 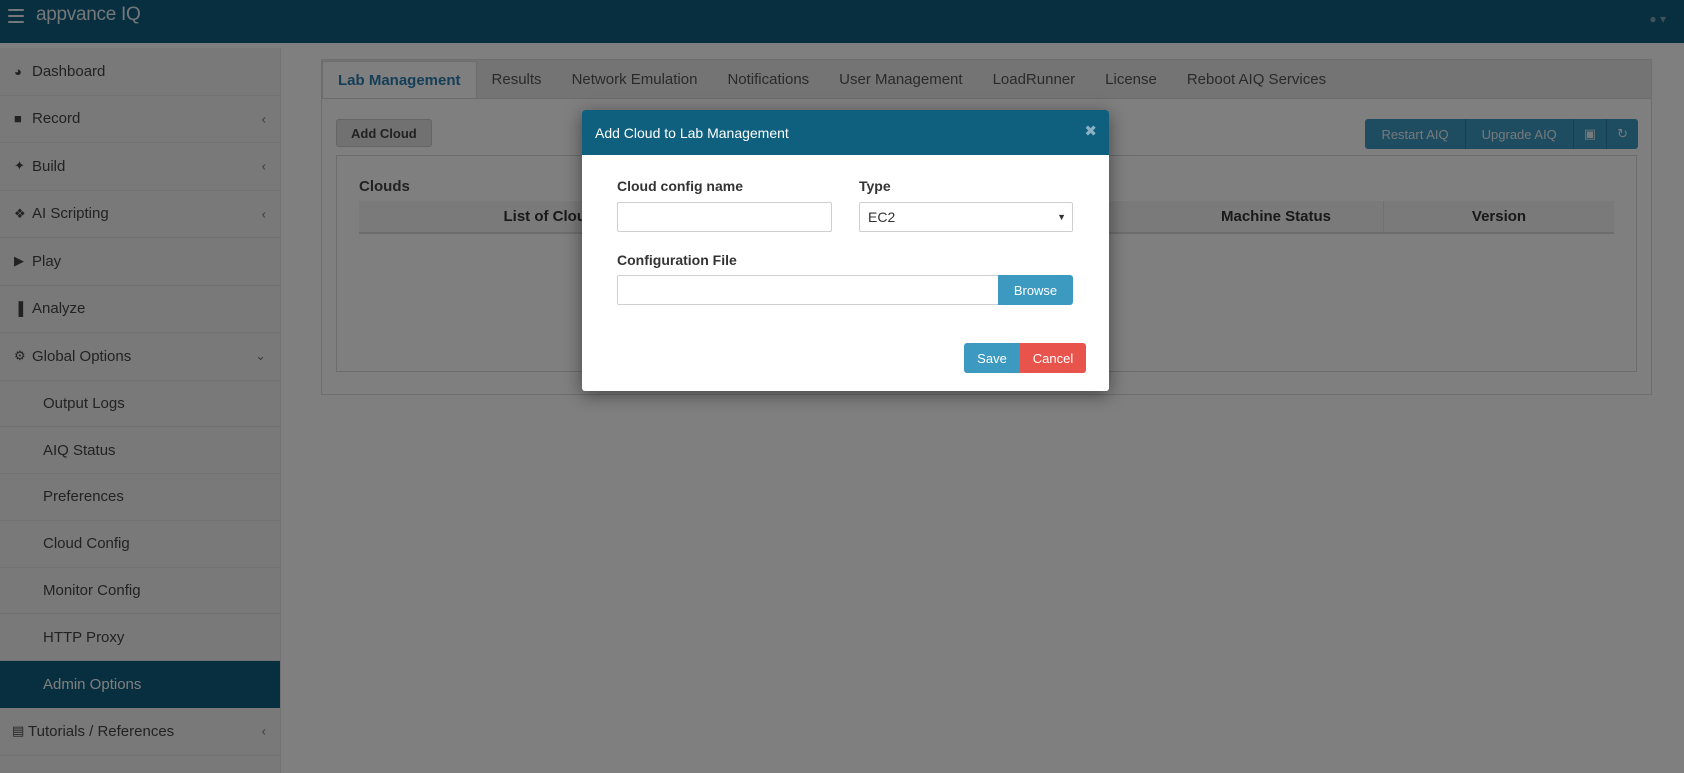 I want to click on modal-header: Add Cloud to Lab Management ✖, so click(x=845, y=132).